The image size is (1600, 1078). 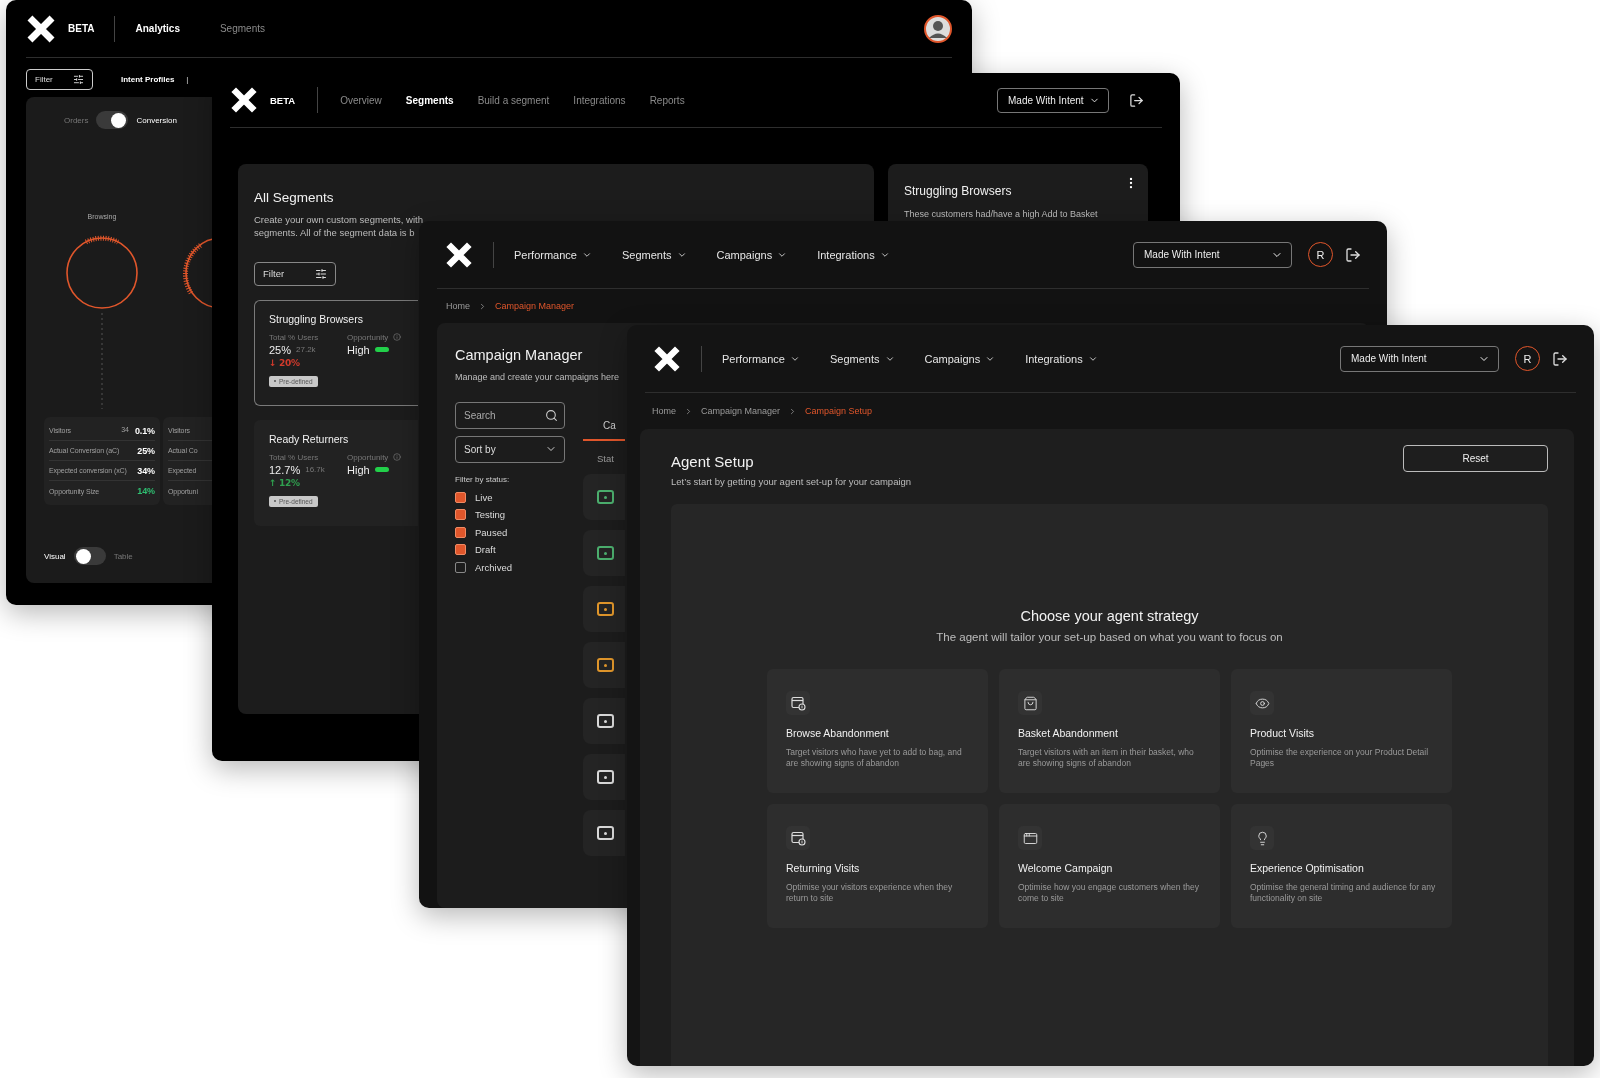 I want to click on reset-button: Reset, so click(x=1475, y=458).